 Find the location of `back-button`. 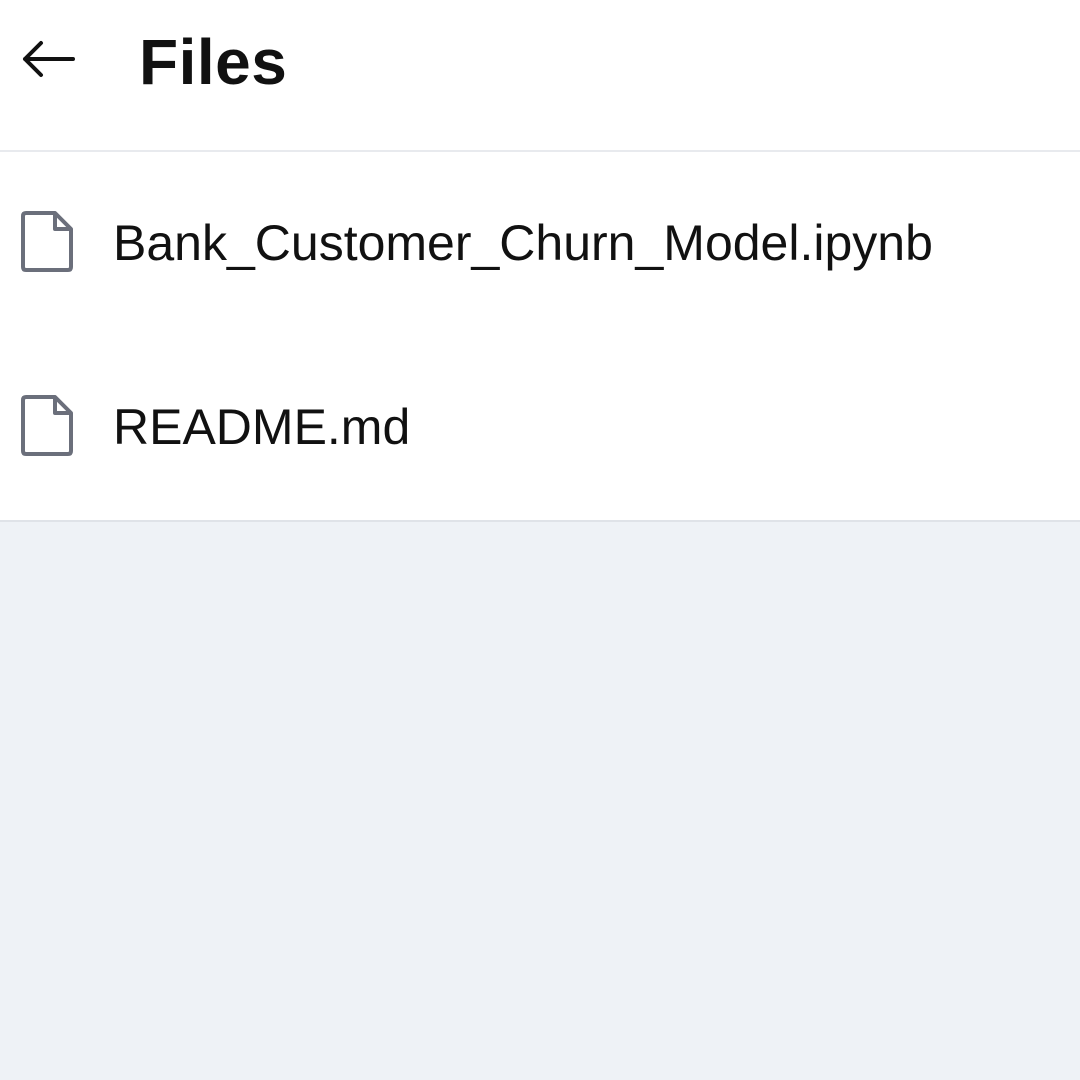

back-button is located at coordinates (47, 59).